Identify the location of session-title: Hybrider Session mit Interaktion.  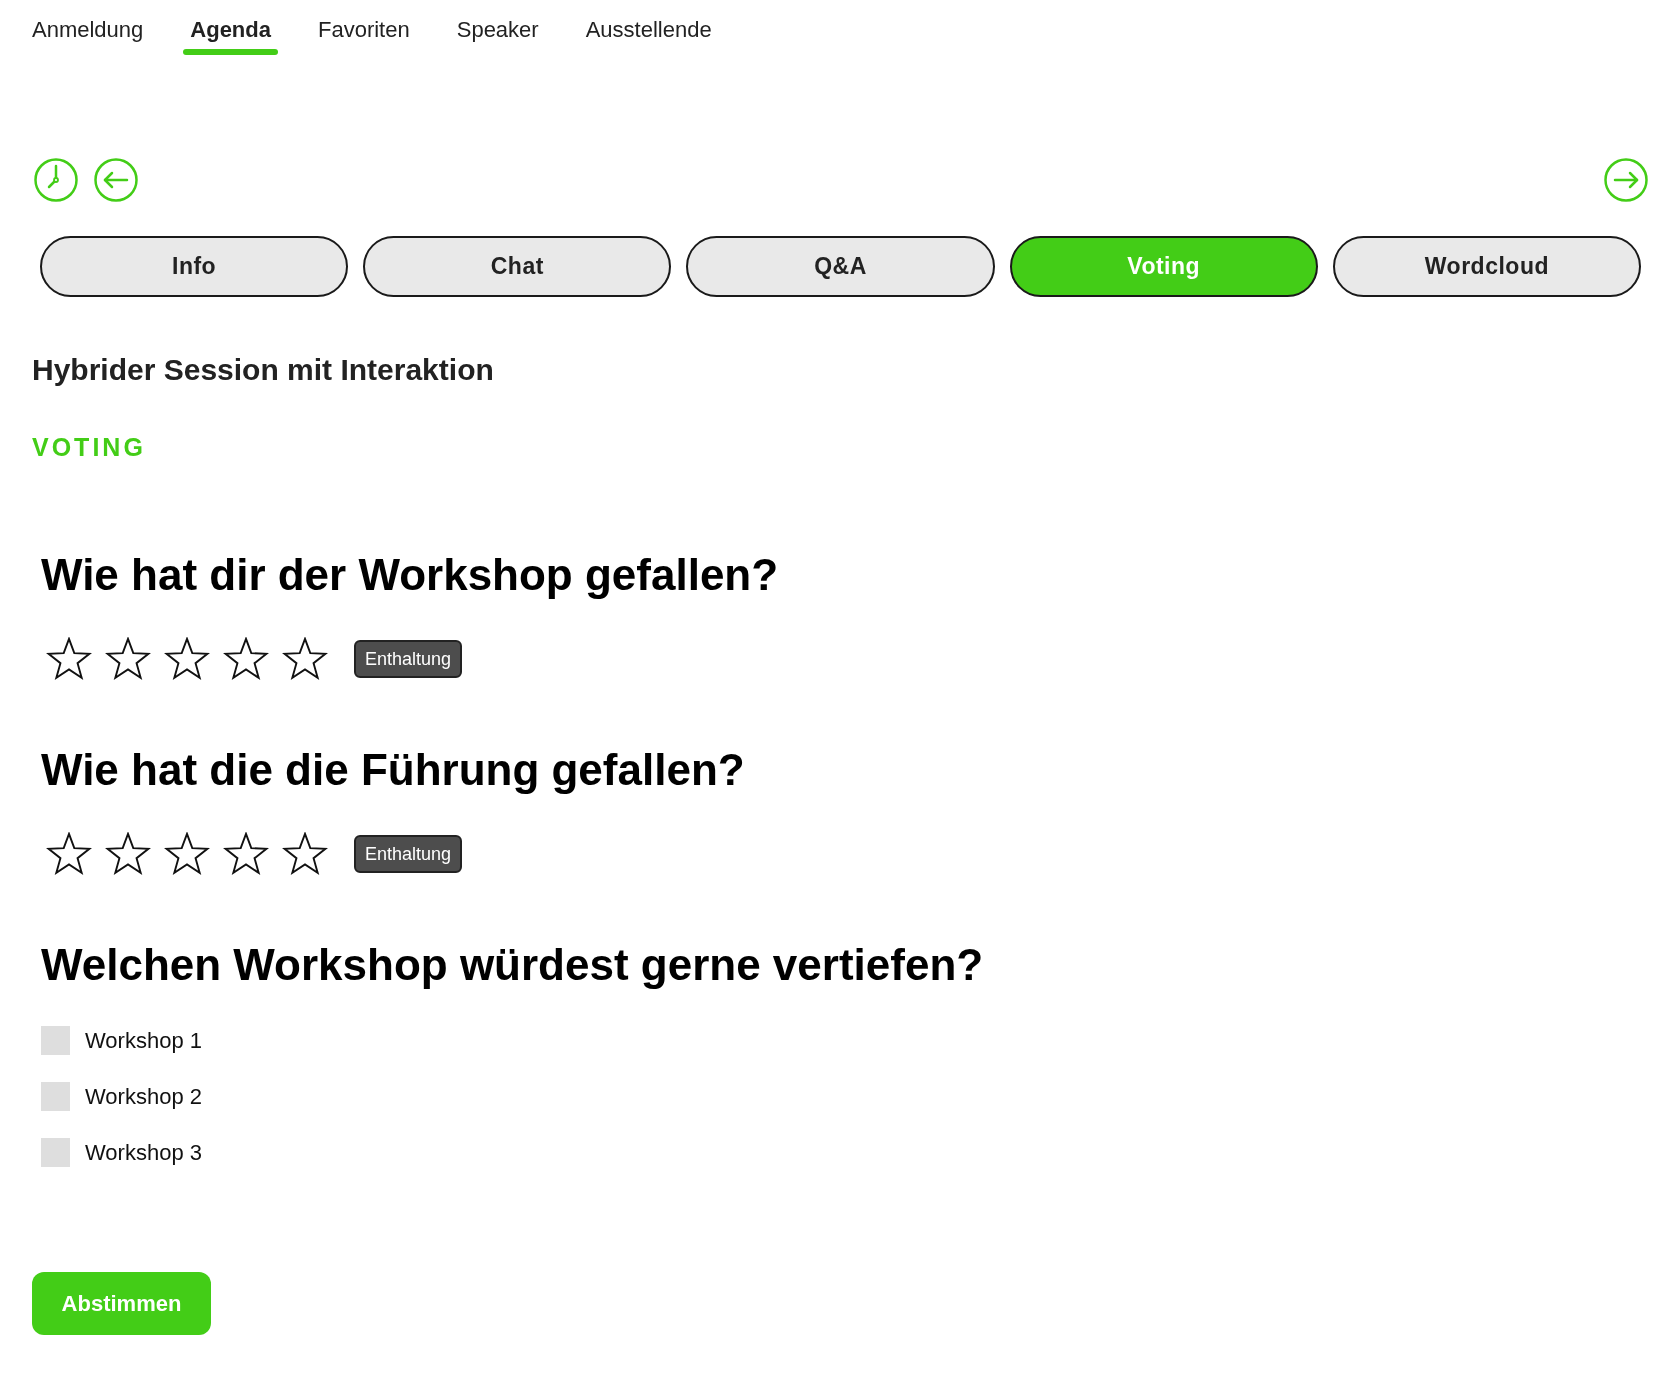
(263, 370).